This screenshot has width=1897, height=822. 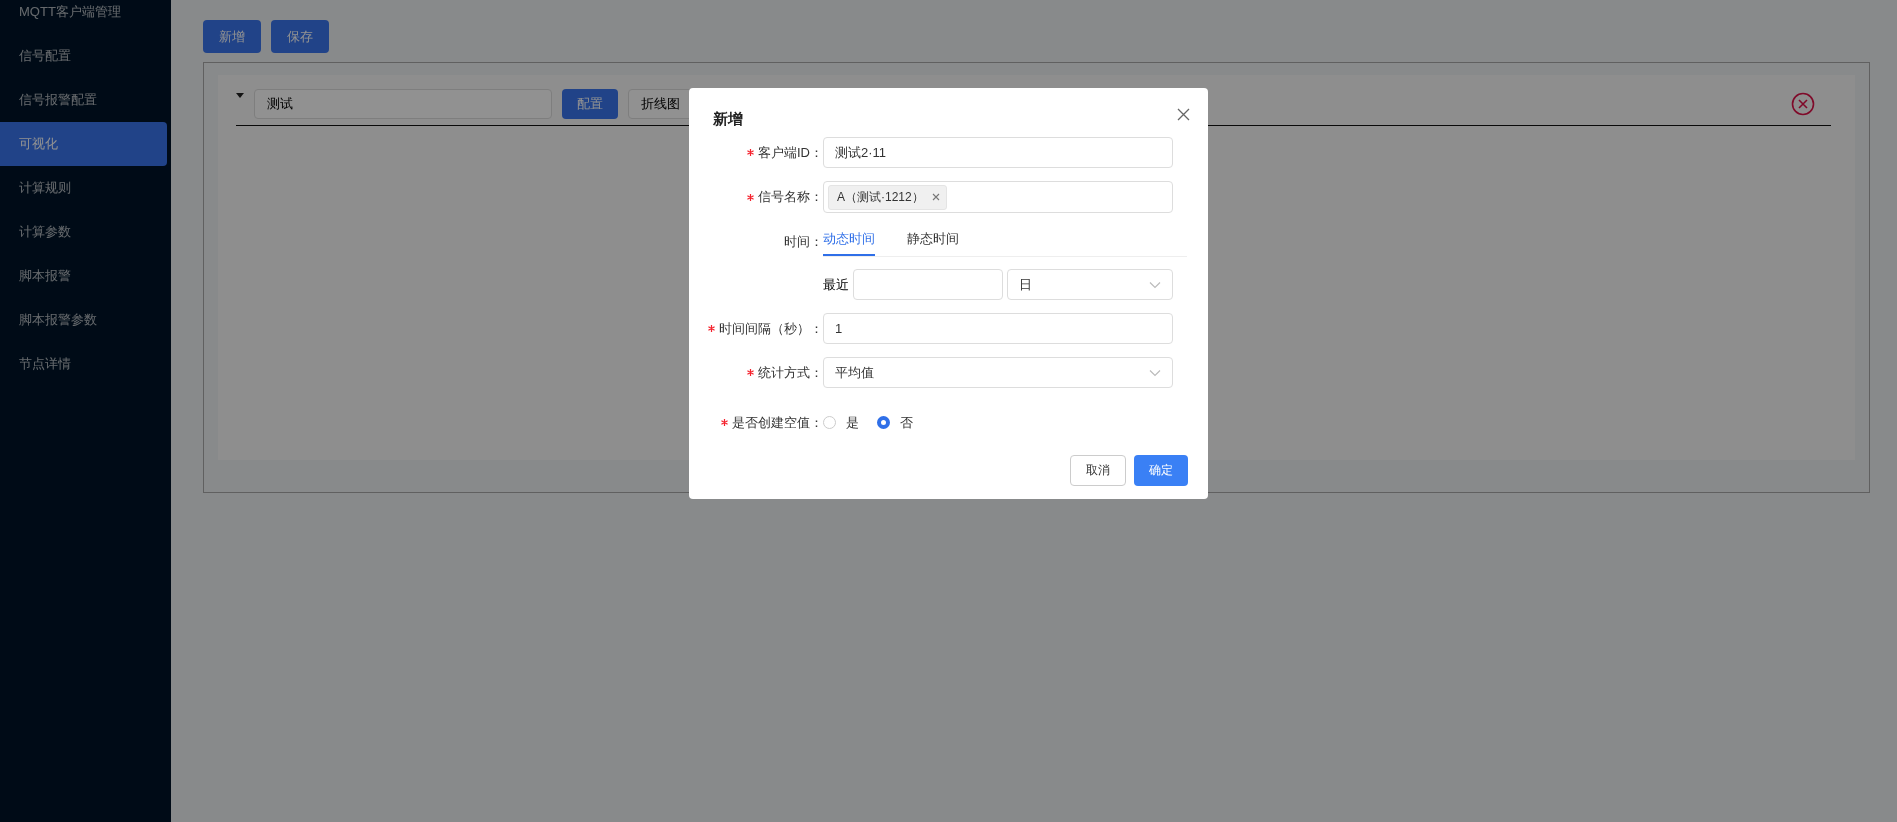 What do you see at coordinates (998, 372) in the screenshot?
I see `select-field: 平均值` at bounding box center [998, 372].